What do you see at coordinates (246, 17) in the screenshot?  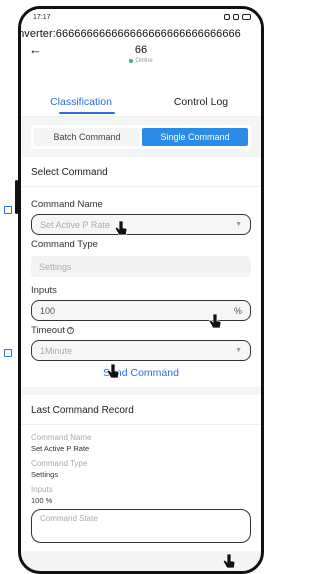 I see `battery-icon` at bounding box center [246, 17].